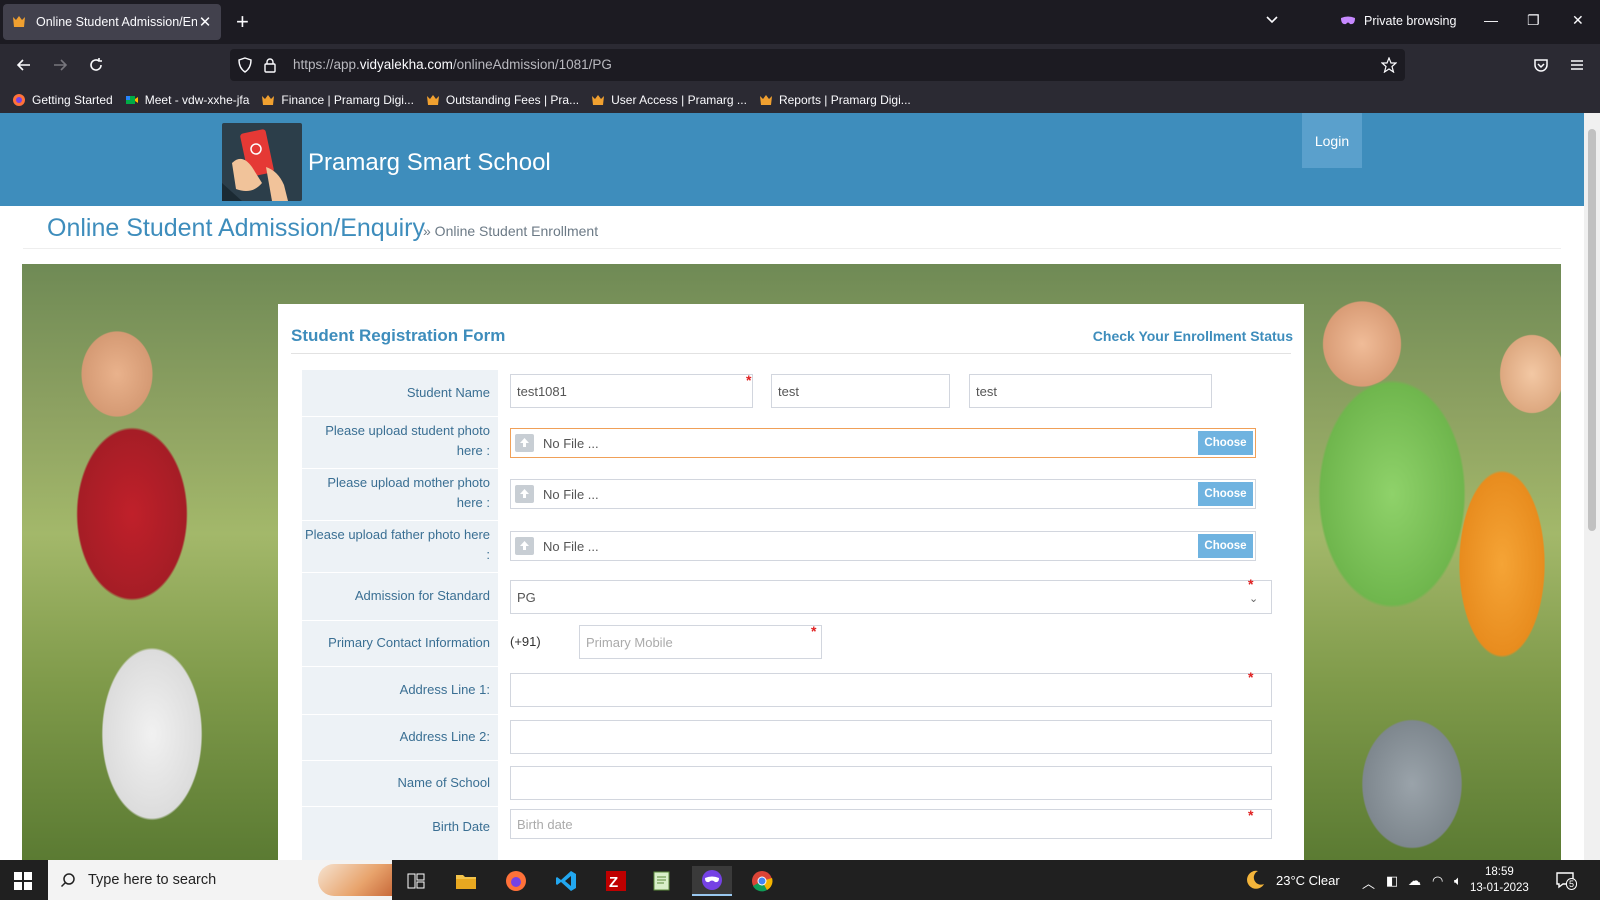  Describe the element at coordinates (1577, 65) in the screenshot. I see `menu-icon` at that location.